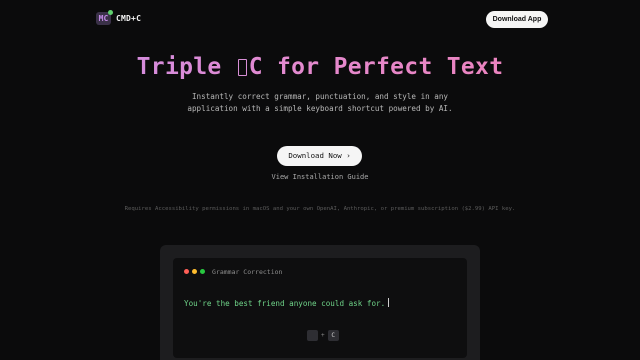 The height and width of the screenshot is (360, 640). I want to click on download-app-button: Download App, so click(517, 19).